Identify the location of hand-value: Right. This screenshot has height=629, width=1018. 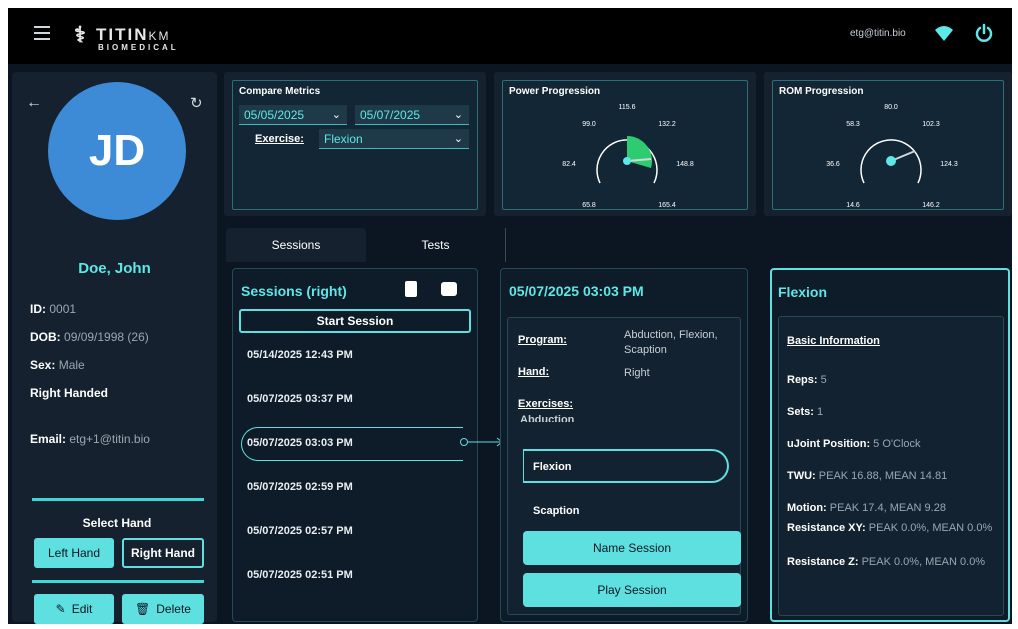
(637, 373).